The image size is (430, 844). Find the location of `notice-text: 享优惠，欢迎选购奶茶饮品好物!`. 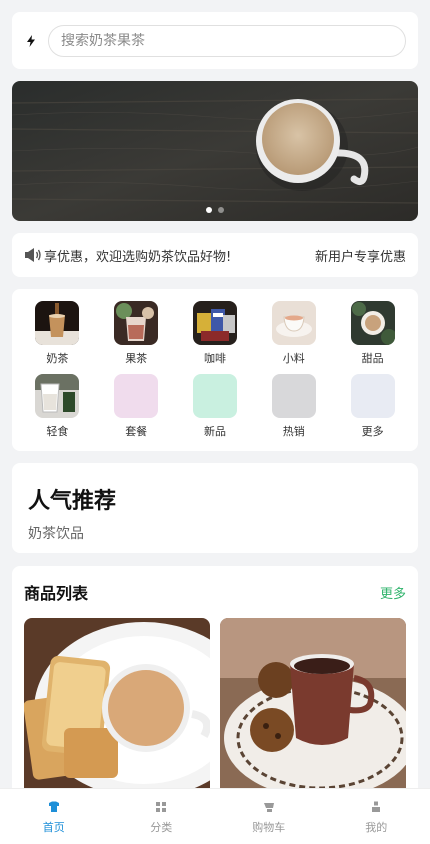

notice-text: 享优惠，欢迎选购奶茶饮品好物! is located at coordinates (138, 257).